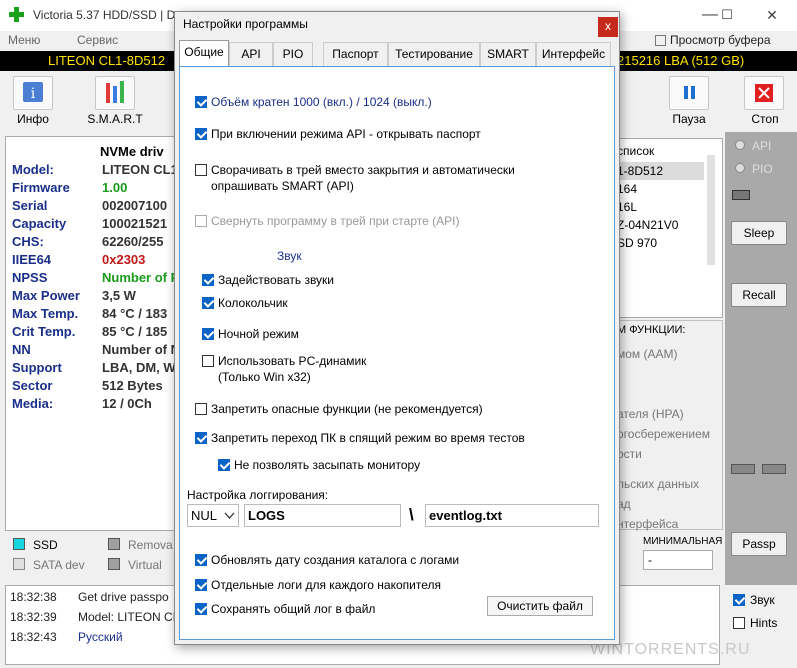 The height and width of the screenshot is (668, 797). I want to click on info-value: 3,5 W, so click(119, 295).